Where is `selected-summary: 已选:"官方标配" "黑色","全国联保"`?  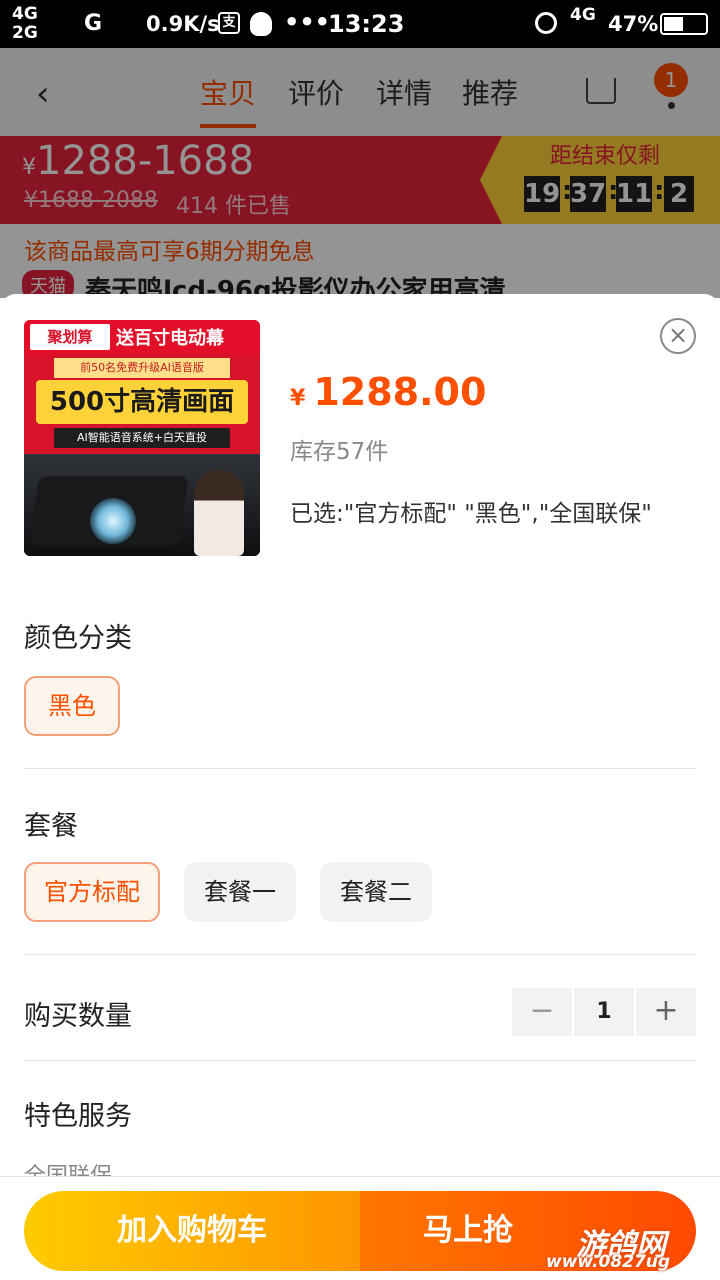 selected-summary: 已选:"官方标配" "黑色","全国联保" is located at coordinates (471, 514).